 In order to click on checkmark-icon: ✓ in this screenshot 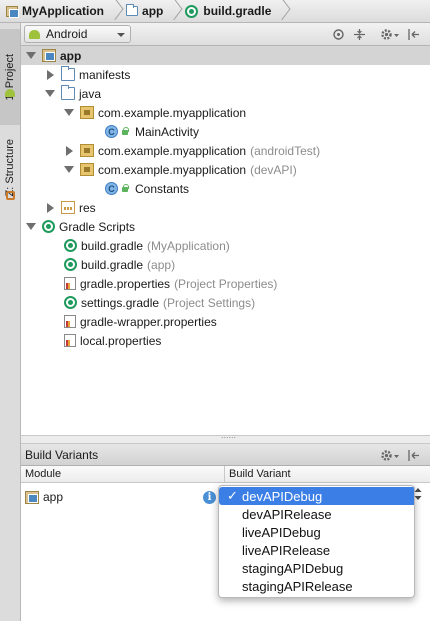, I will do `click(232, 495)`.